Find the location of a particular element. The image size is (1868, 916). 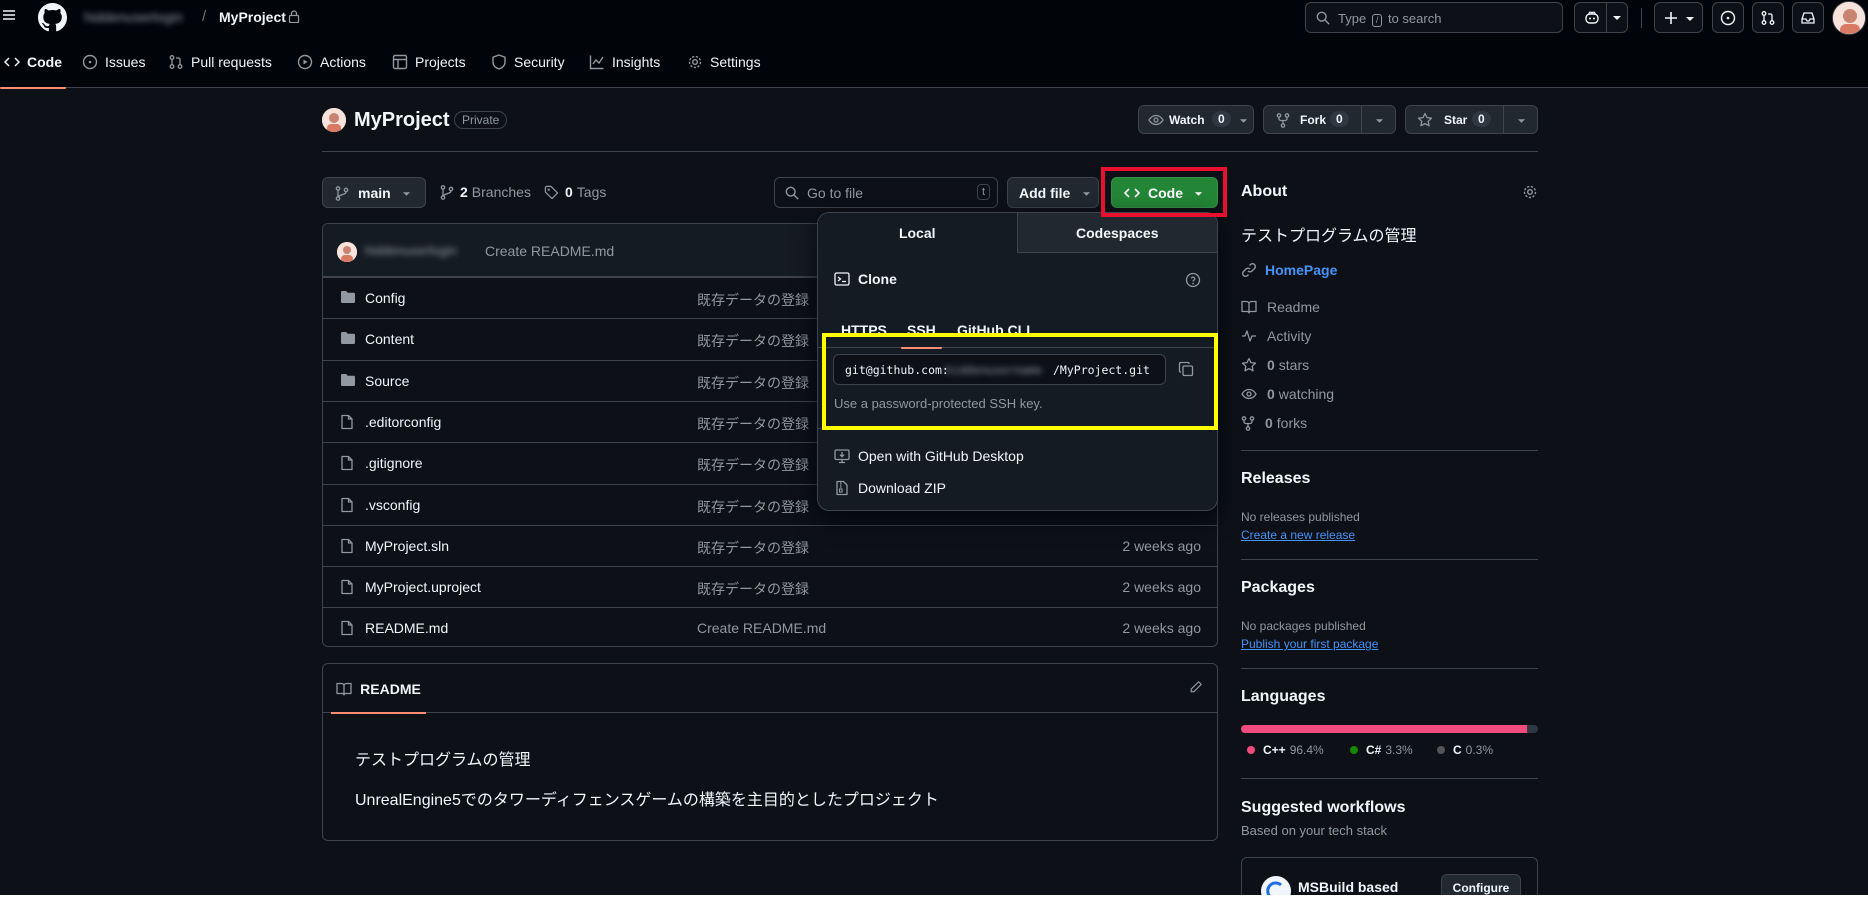

add-file-label: Add file is located at coordinates (1045, 193).